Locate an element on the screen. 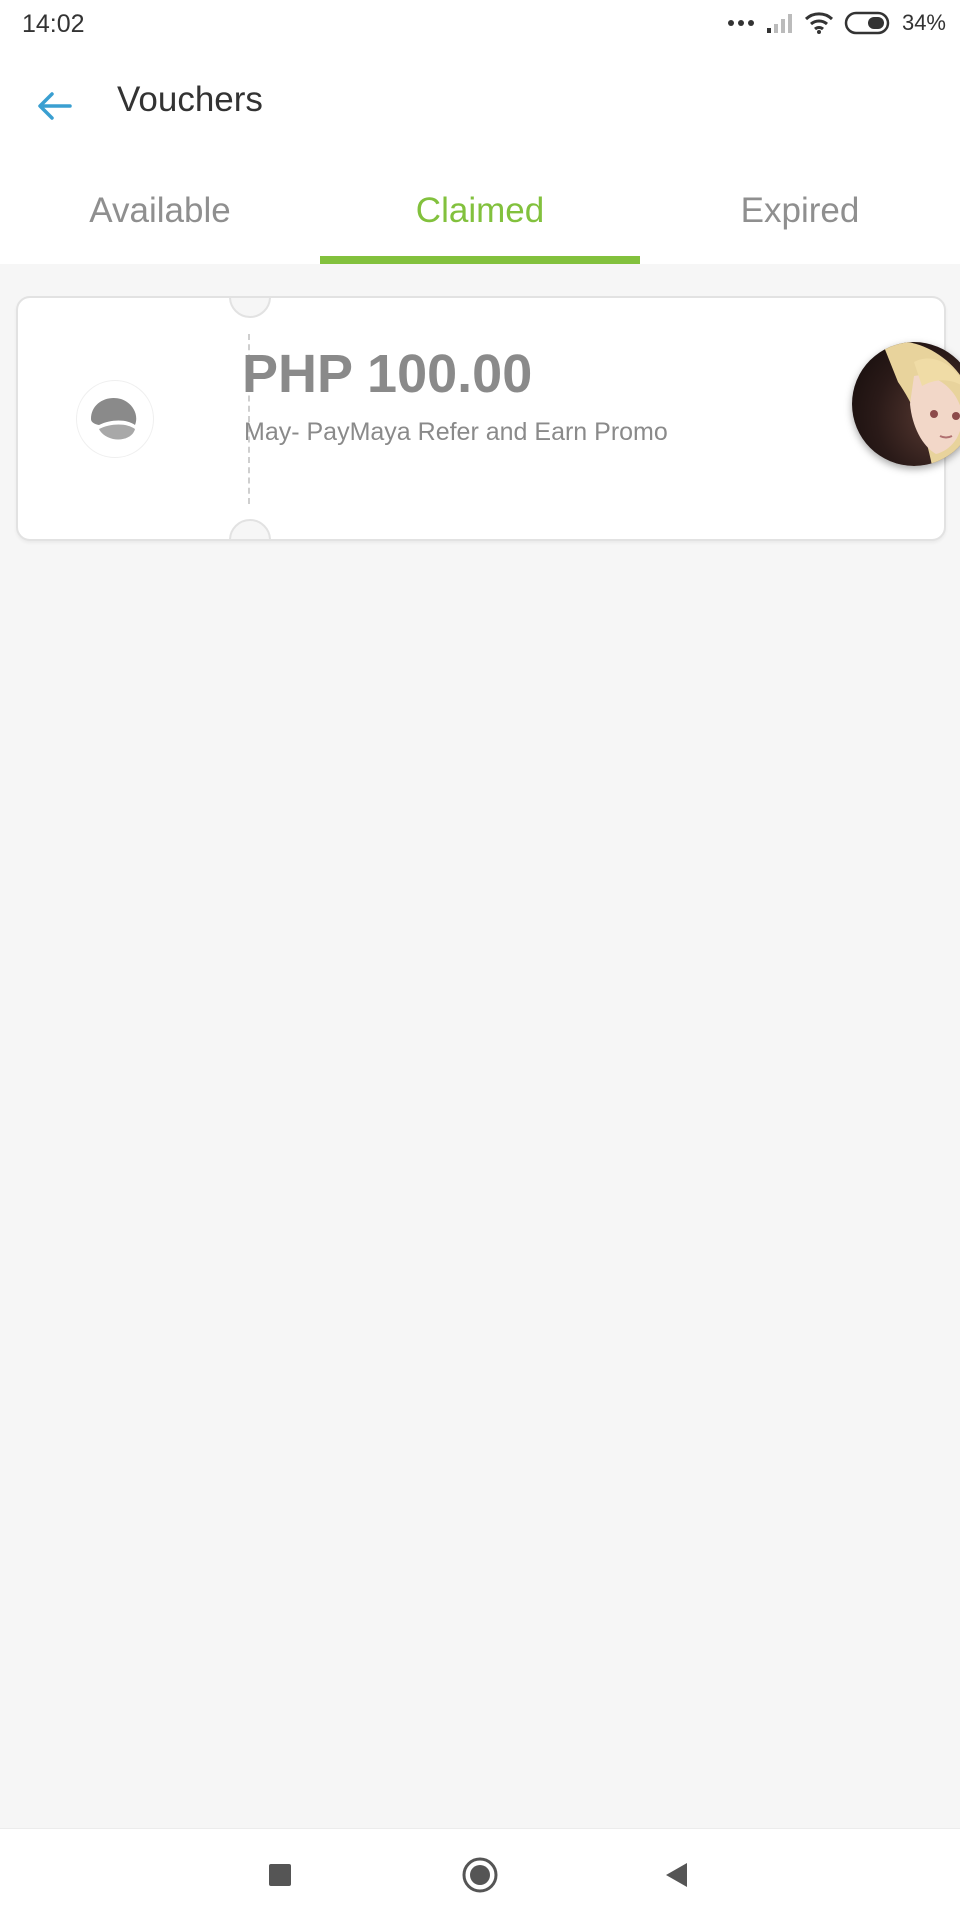 The image size is (960, 1921). home-button is located at coordinates (480, 1875).